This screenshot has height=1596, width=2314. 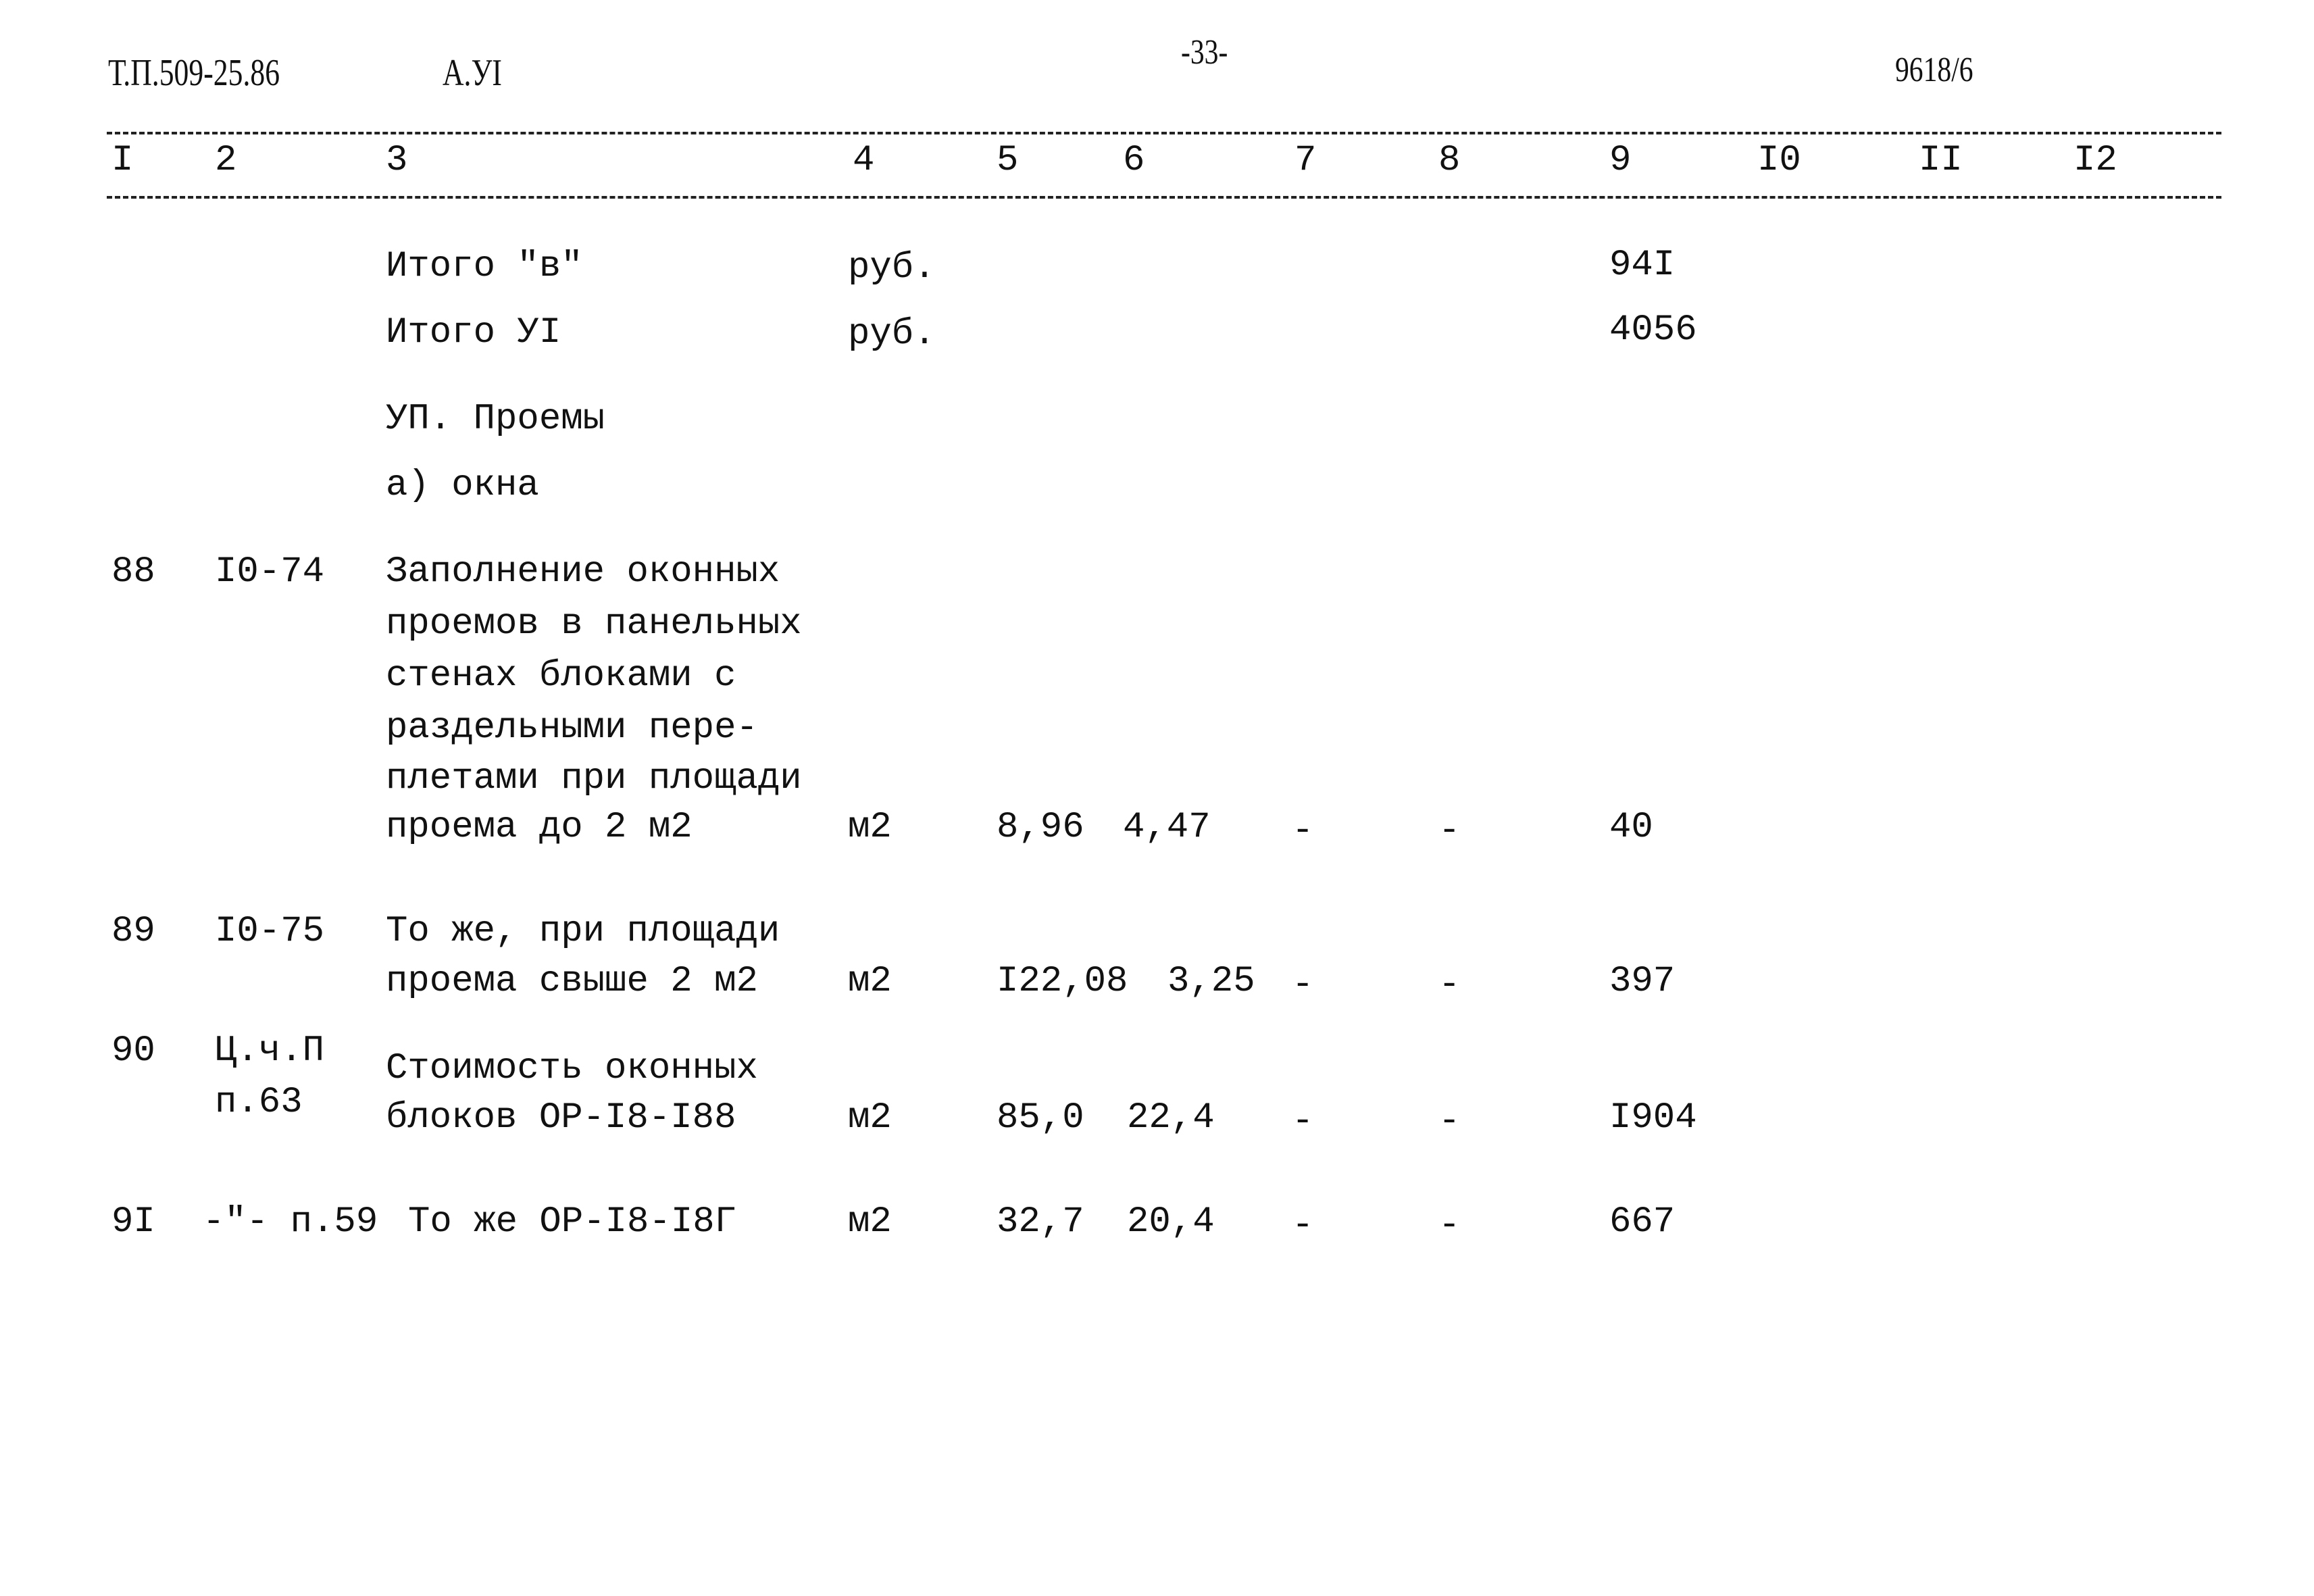 I want to click on row-number: 89, so click(x=133, y=932).